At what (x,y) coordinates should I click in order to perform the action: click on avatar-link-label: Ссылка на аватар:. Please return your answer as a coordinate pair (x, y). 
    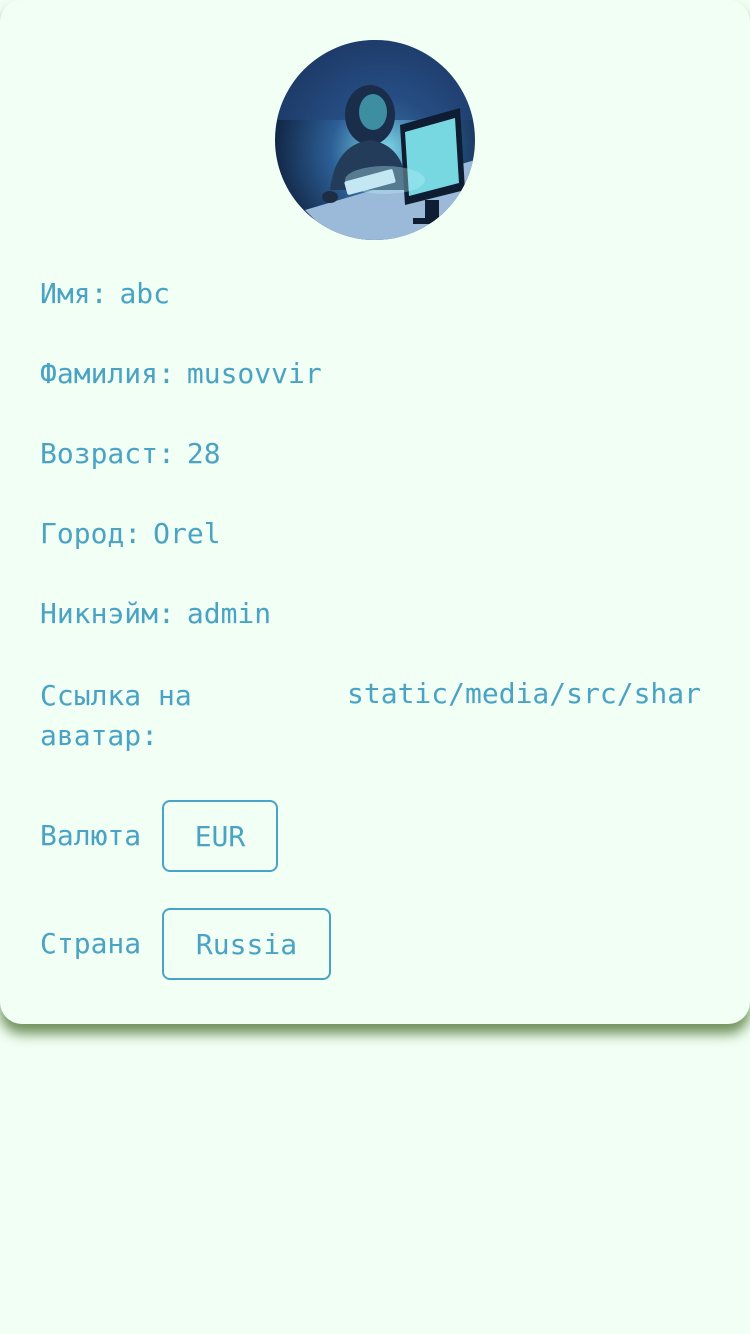
    Looking at the image, I should click on (116, 715).